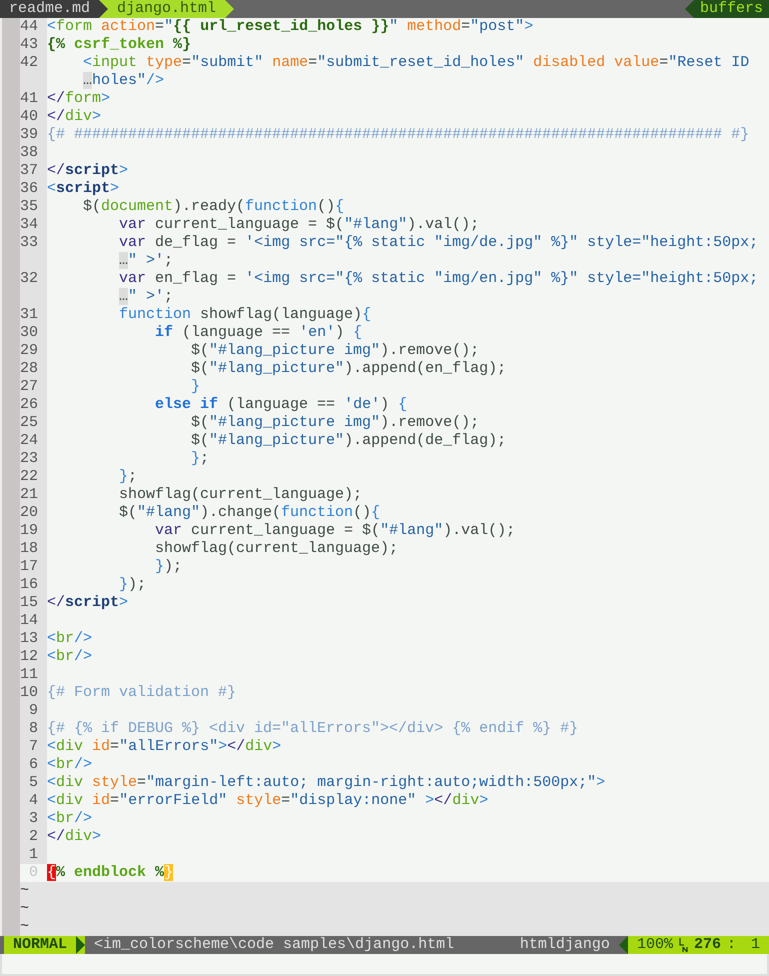  I want to click on line-number: 24, so click(33, 441).